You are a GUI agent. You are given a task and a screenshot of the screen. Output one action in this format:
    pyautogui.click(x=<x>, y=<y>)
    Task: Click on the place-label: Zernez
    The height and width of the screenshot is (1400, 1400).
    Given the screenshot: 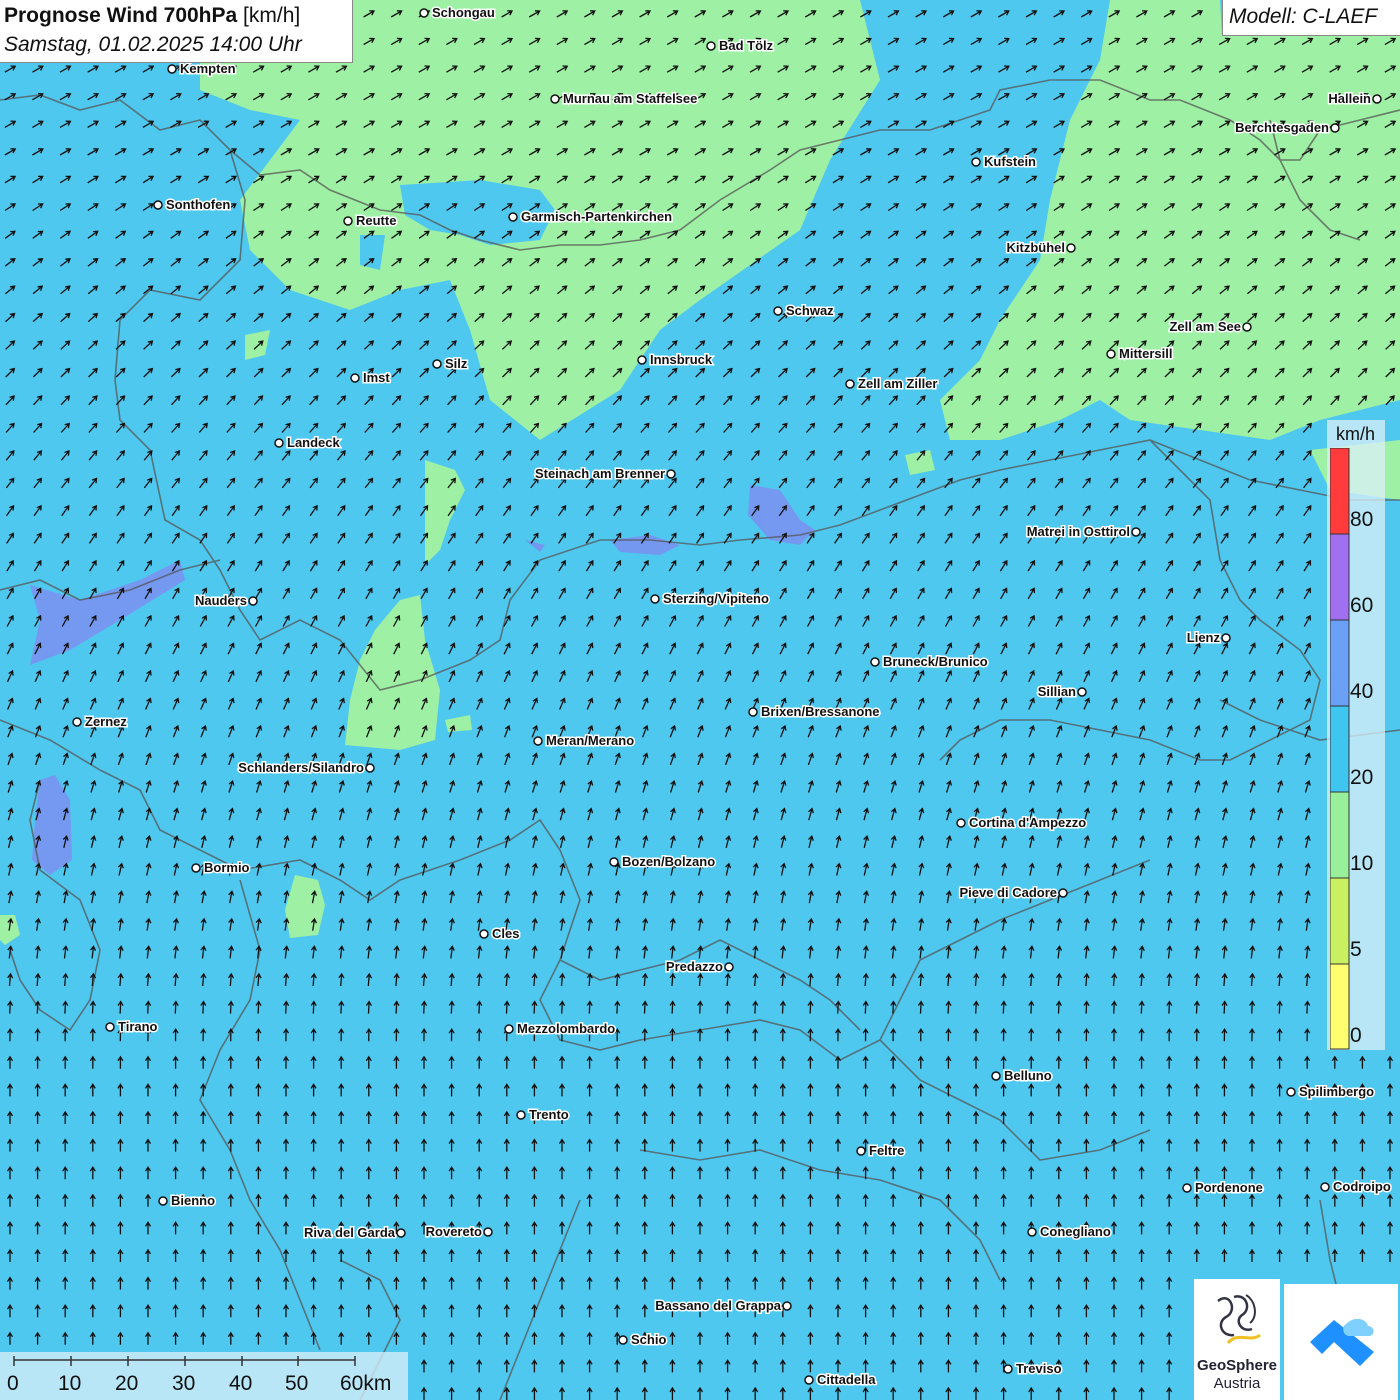 What is the action you would take?
    pyautogui.click(x=106, y=721)
    